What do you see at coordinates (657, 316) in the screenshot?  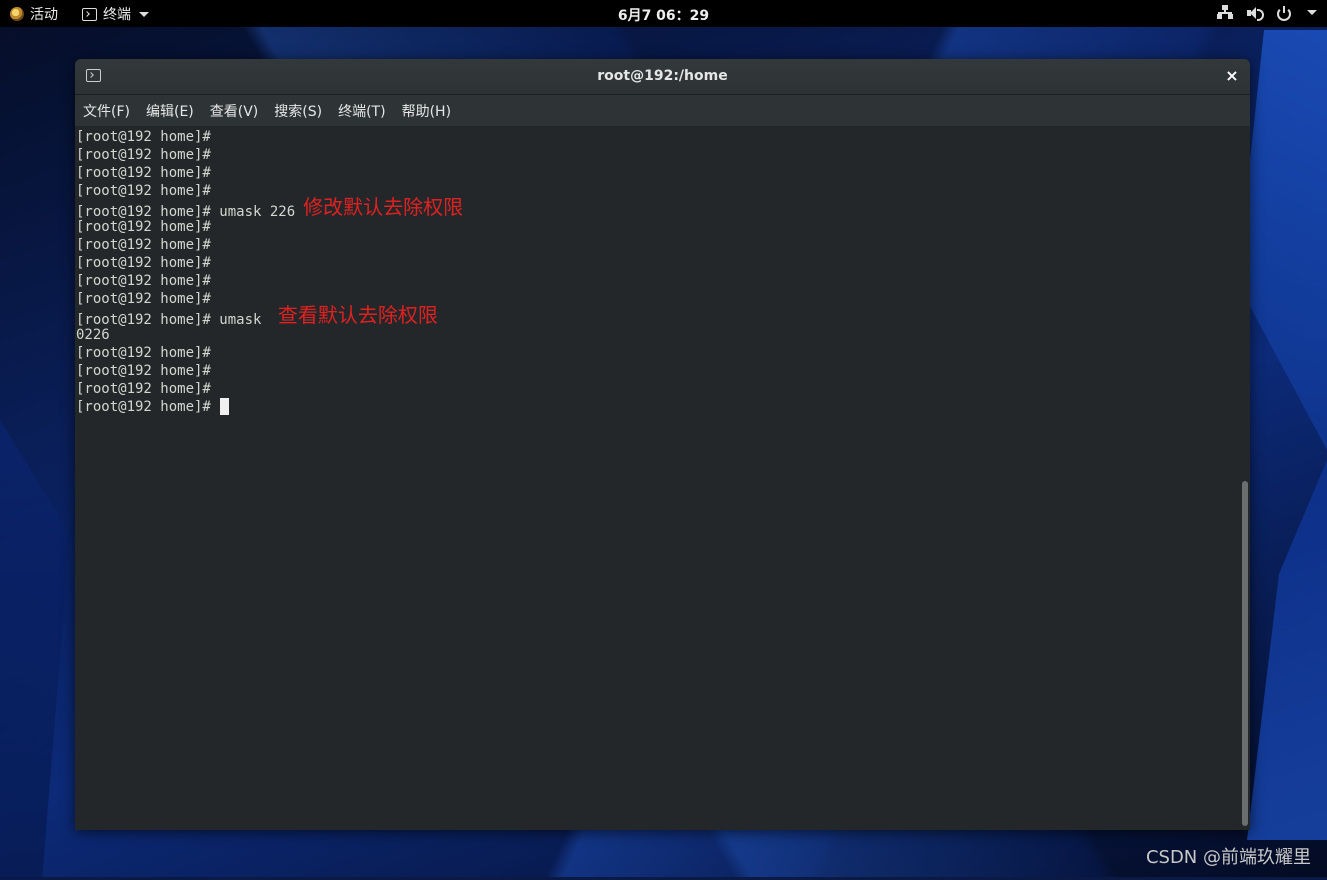 I see `terminal-line: [root@192 home]# umask 查看默认去除权限` at bounding box center [657, 316].